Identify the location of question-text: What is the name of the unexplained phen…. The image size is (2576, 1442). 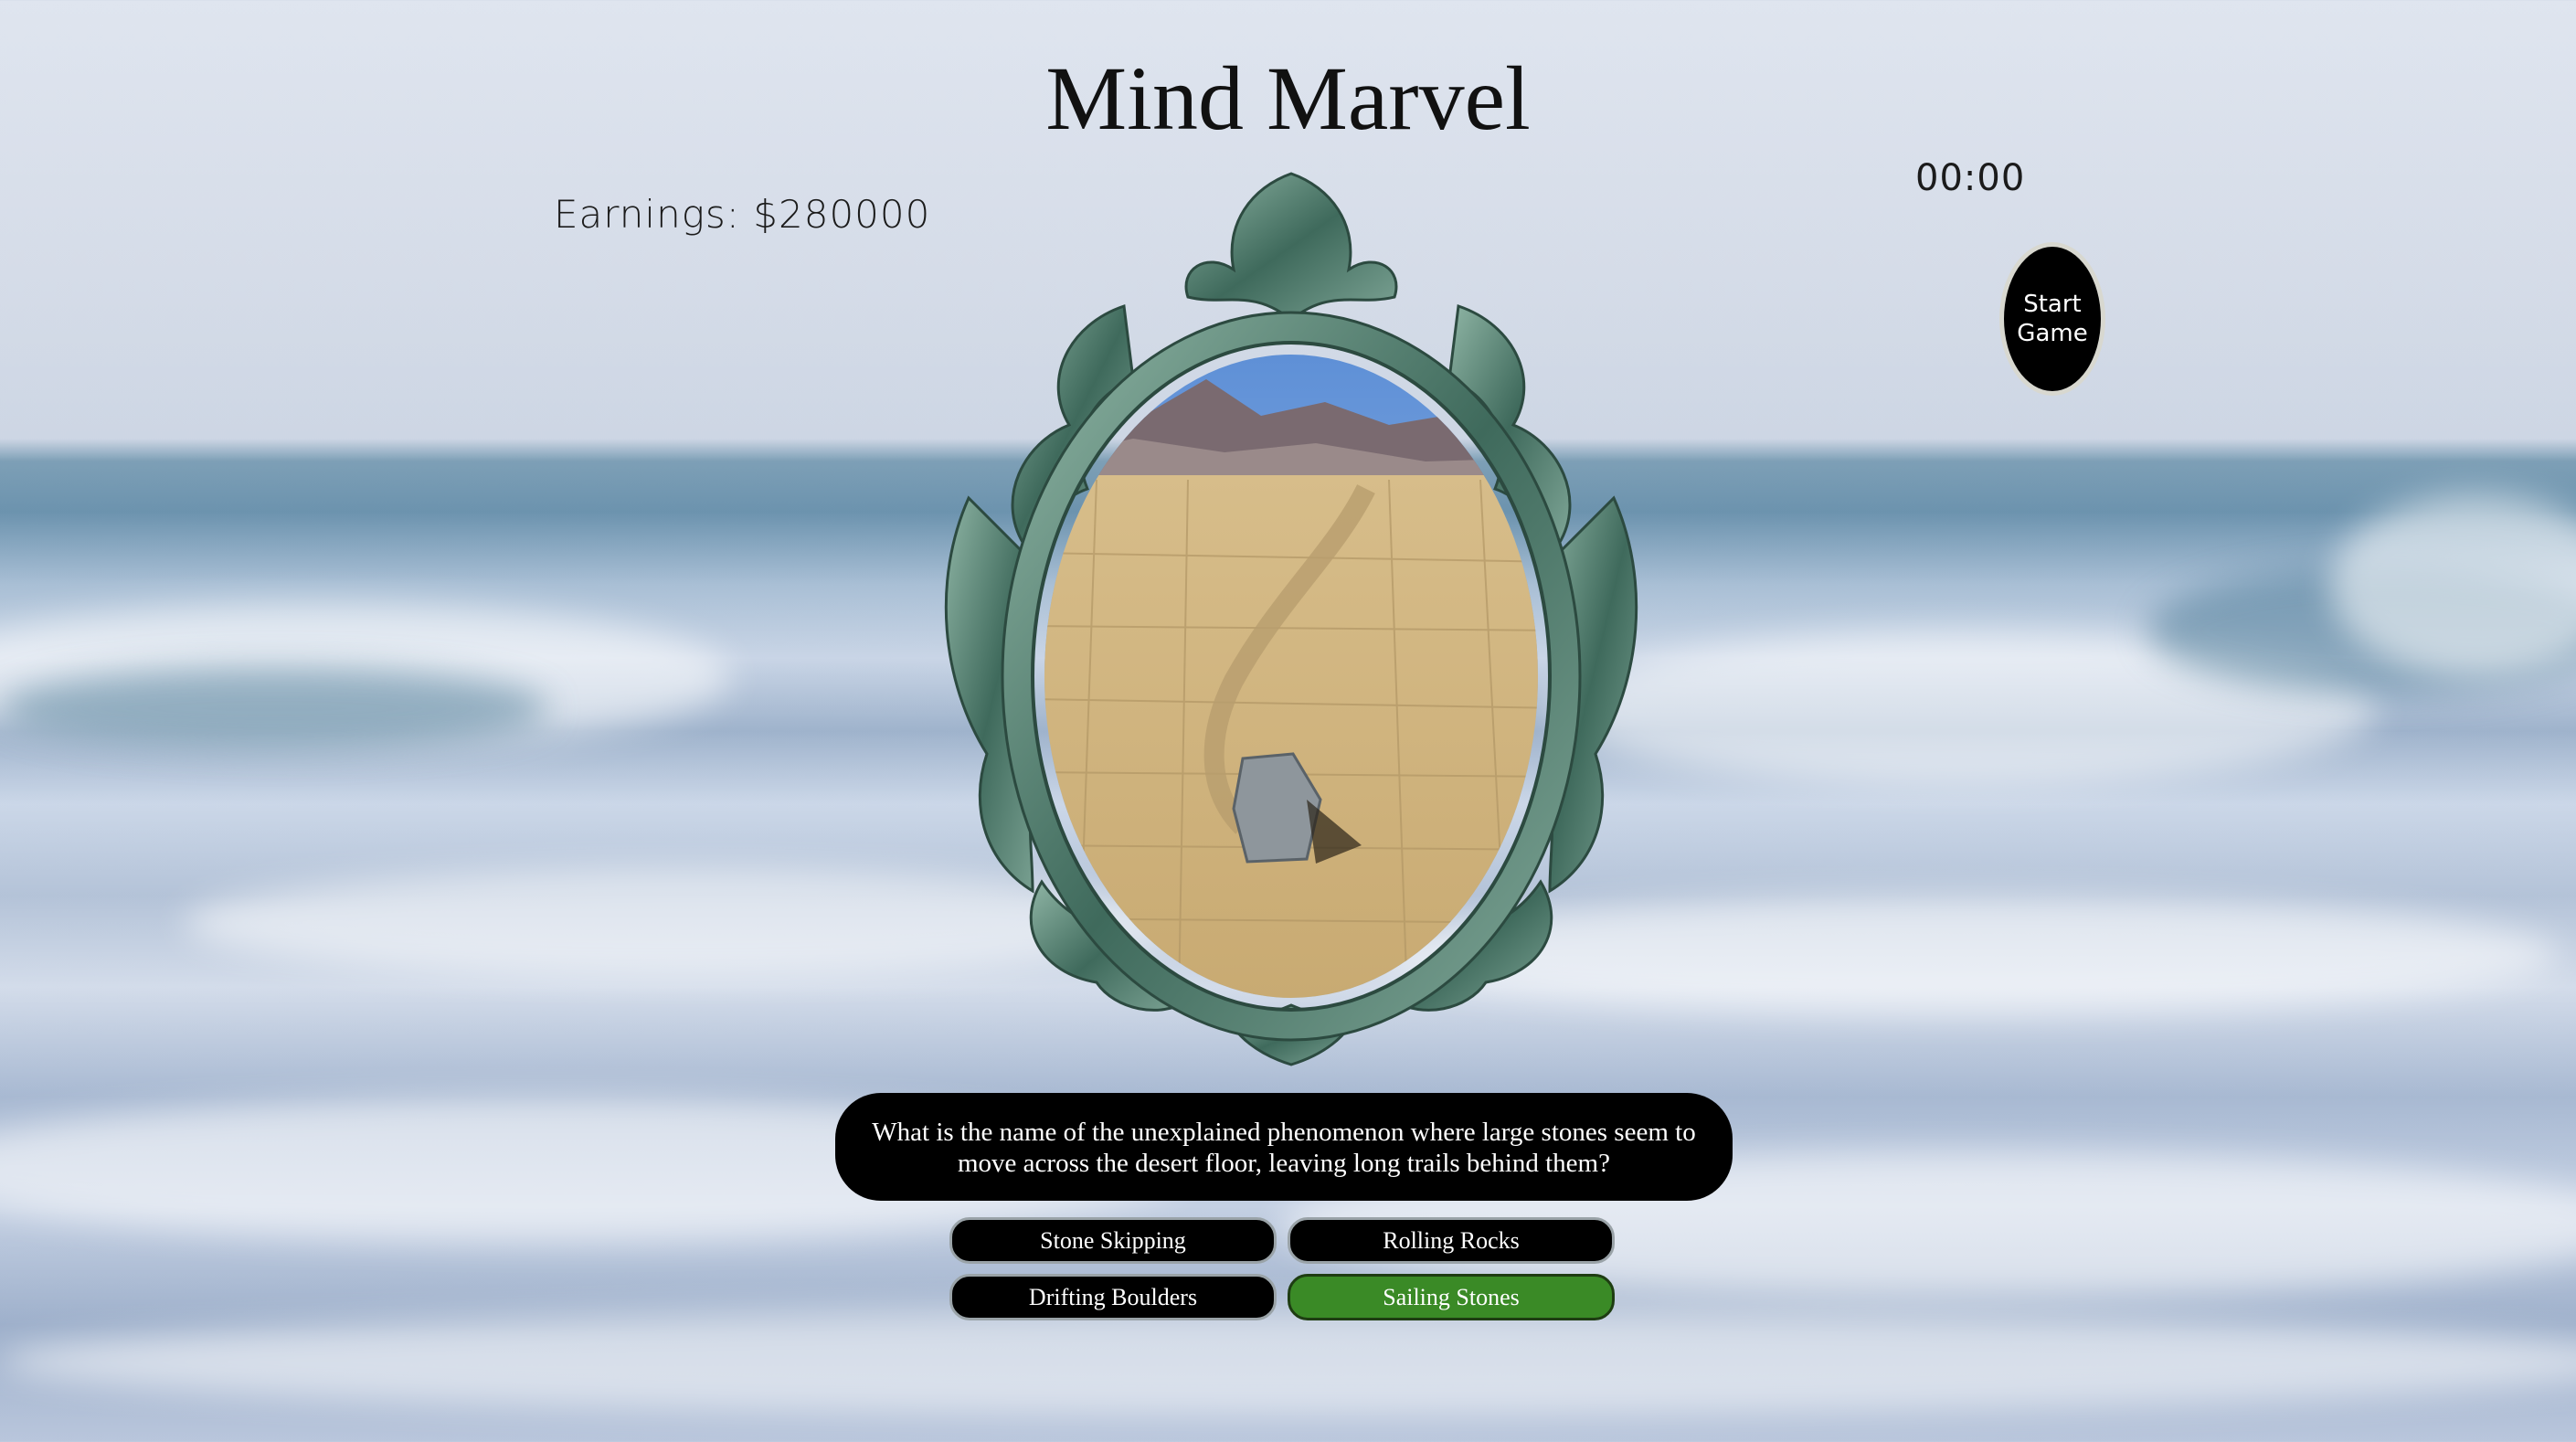
(1284, 1148).